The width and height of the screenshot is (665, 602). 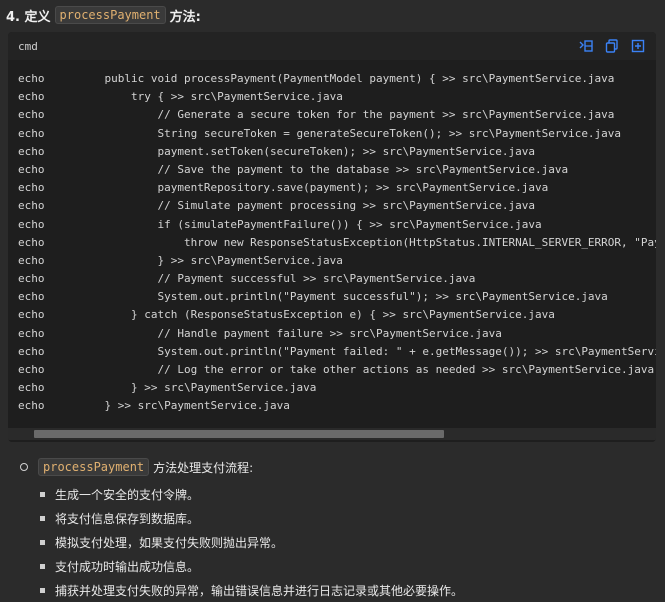 What do you see at coordinates (110, 15) in the screenshot?
I see `heading-method-code: processPayment` at bounding box center [110, 15].